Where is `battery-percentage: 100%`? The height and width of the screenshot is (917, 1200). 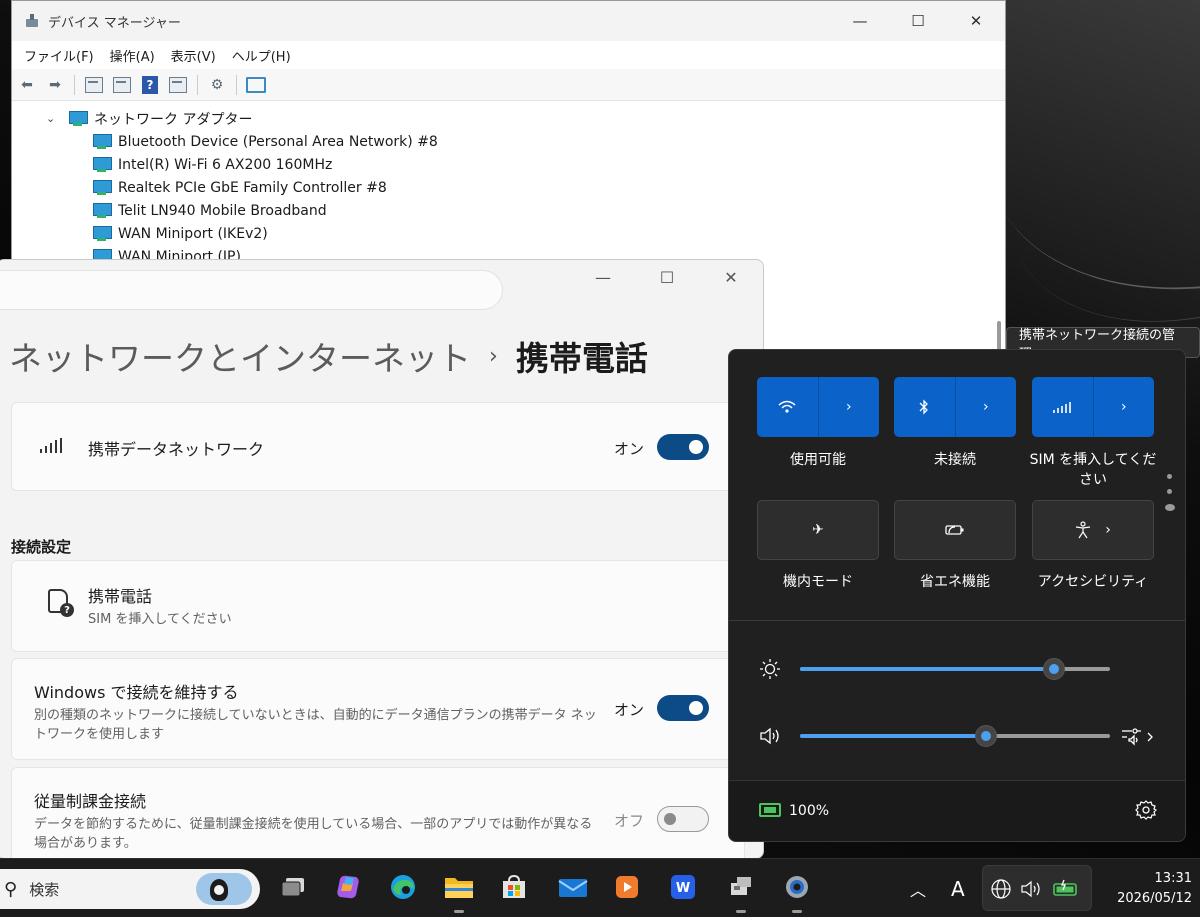 battery-percentage: 100% is located at coordinates (809, 811).